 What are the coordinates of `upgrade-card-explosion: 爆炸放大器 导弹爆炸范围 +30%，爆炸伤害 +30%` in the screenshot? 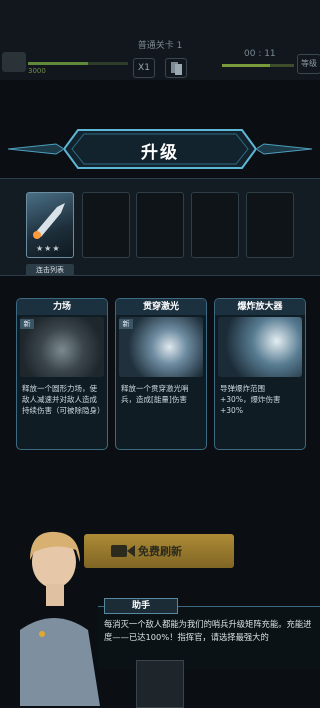 It's located at (260, 374).